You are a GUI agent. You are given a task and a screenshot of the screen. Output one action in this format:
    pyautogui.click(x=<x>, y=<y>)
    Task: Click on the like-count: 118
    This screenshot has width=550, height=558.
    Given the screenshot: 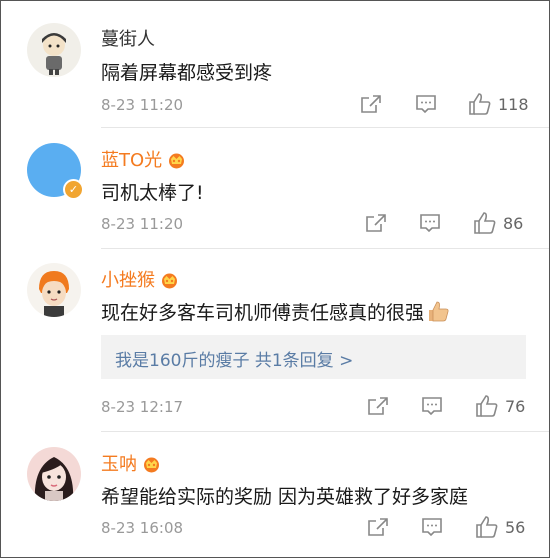 What is the action you would take?
    pyautogui.click(x=513, y=104)
    